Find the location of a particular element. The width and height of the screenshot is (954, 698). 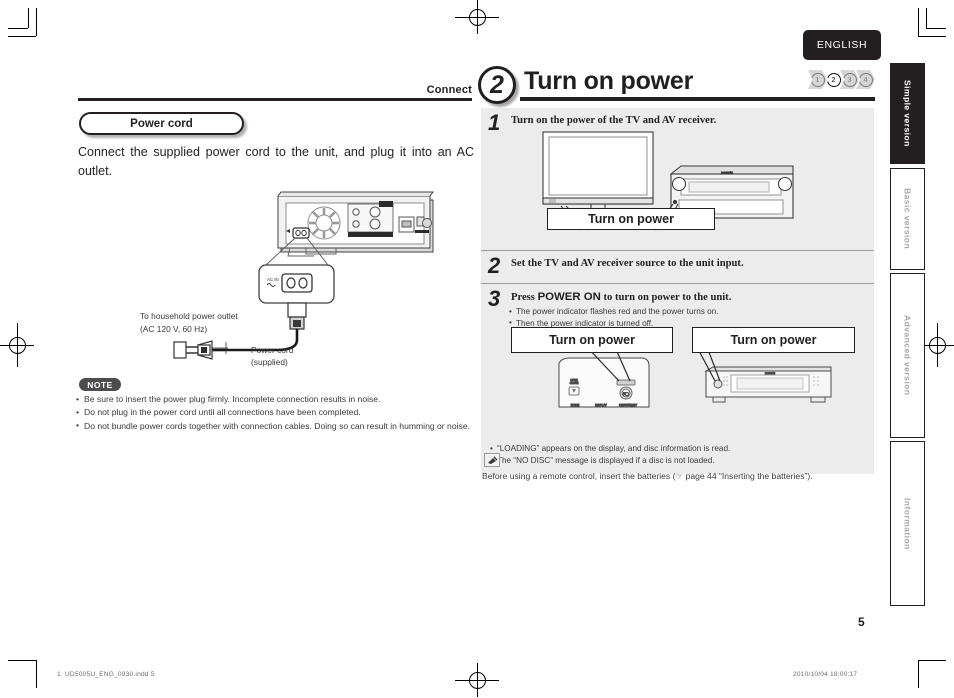

note-badge: NOTE is located at coordinates (100, 384).